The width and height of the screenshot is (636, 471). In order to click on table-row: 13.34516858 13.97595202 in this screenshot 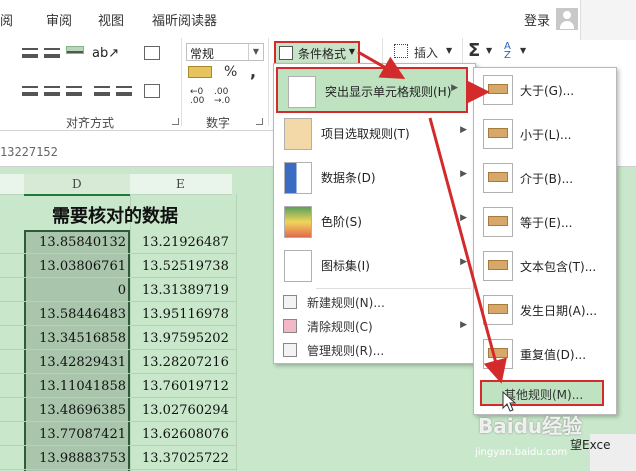, I will do `click(118, 338)`.